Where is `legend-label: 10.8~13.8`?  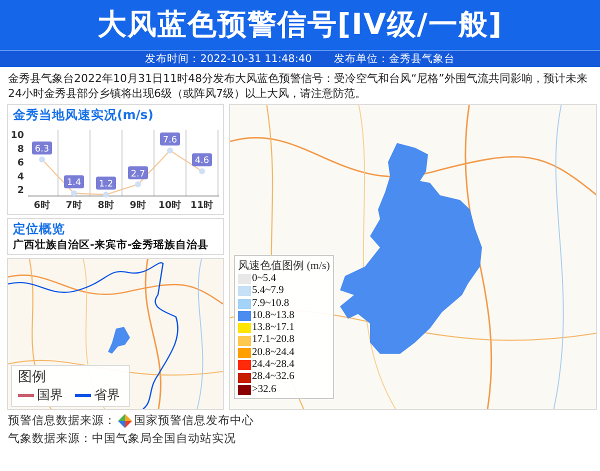 legend-label: 10.8~13.8 is located at coordinates (273, 316).